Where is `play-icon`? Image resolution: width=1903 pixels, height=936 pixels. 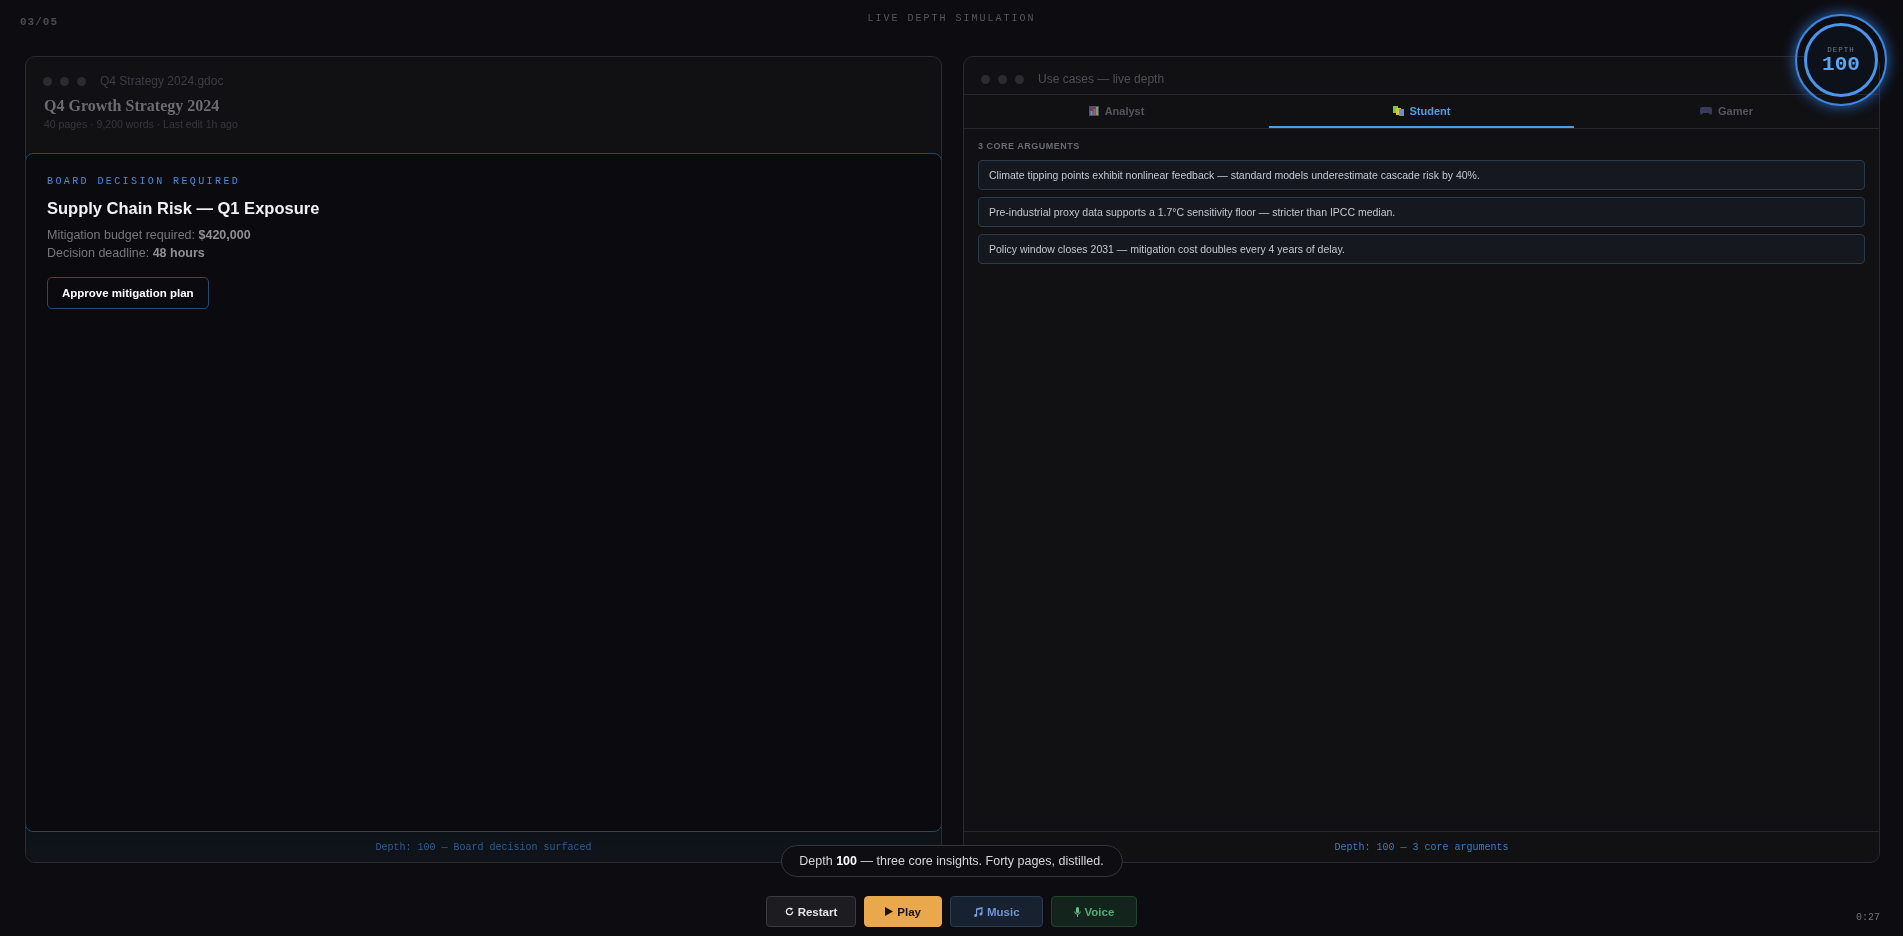
play-icon is located at coordinates (889, 911).